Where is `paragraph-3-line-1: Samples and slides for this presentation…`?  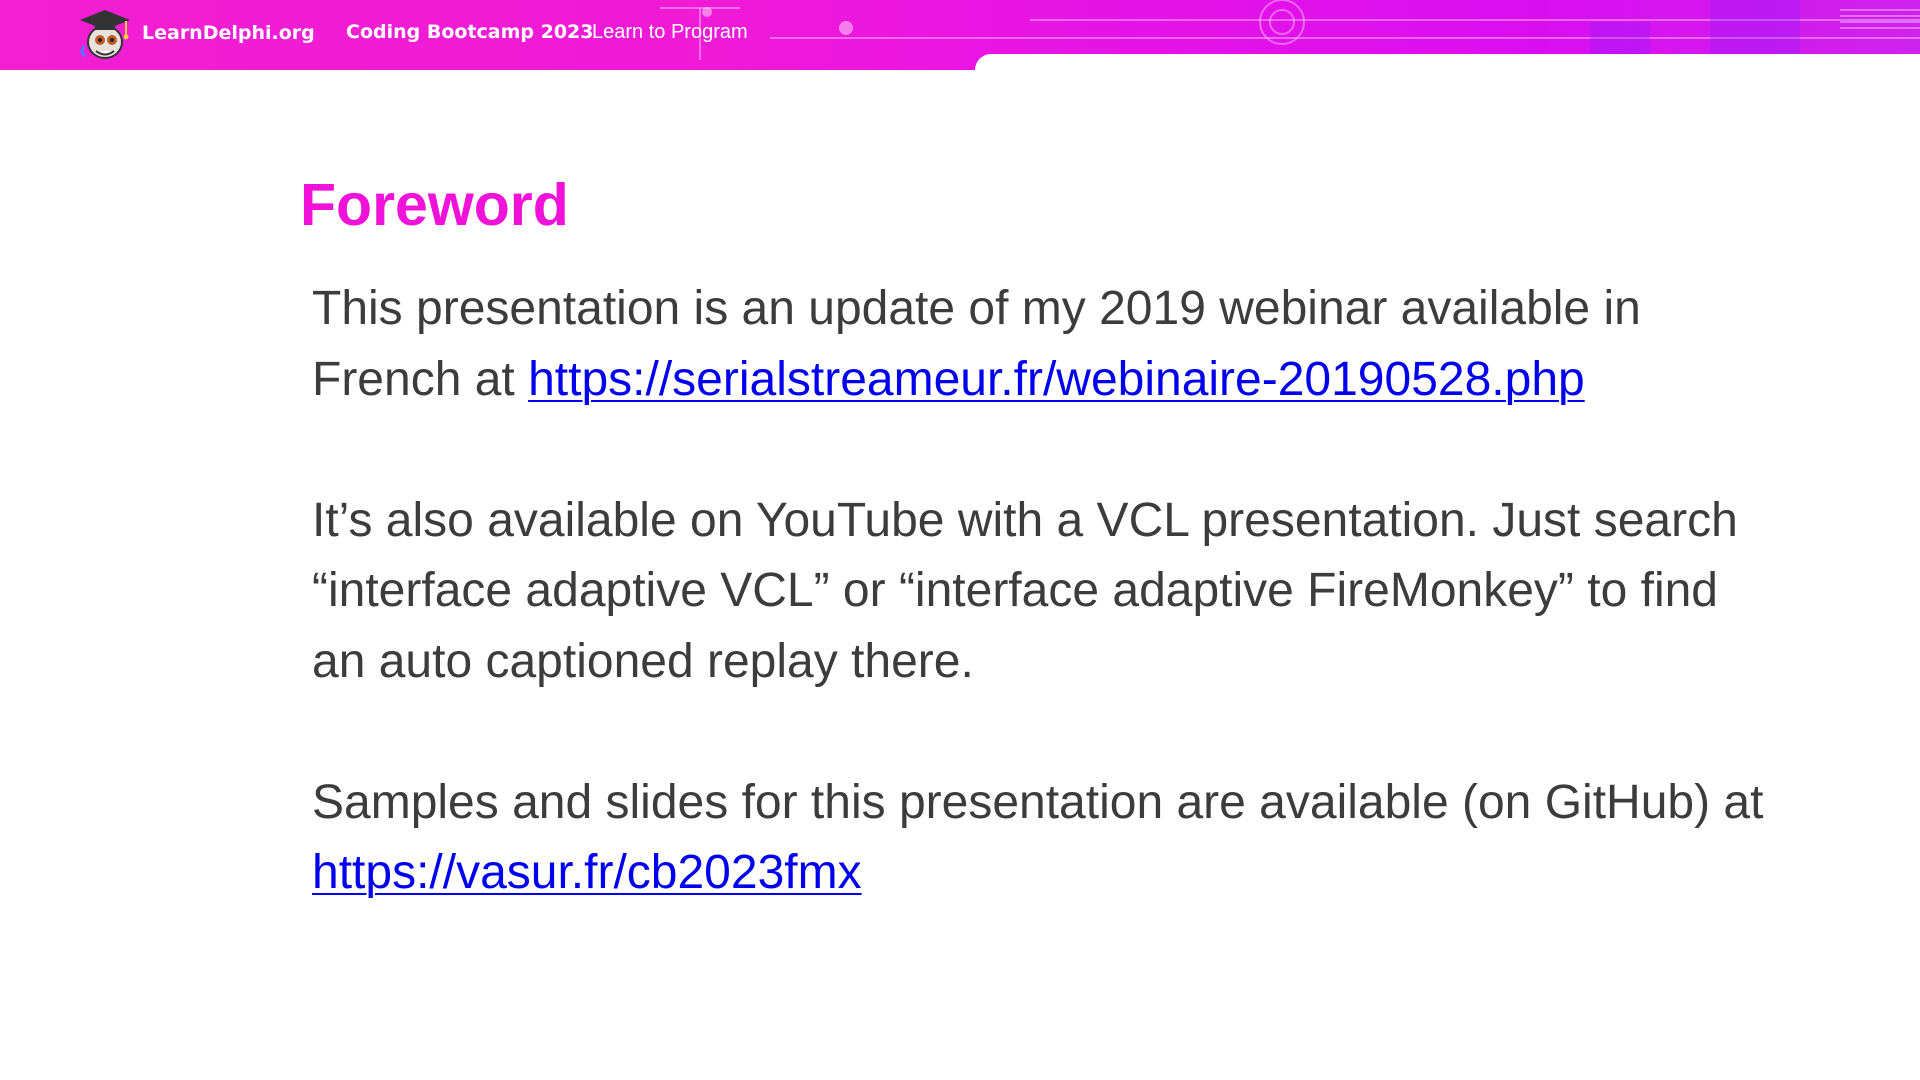
paragraph-3-line-1: Samples and slides for this presentation… is located at coordinates (1038, 802).